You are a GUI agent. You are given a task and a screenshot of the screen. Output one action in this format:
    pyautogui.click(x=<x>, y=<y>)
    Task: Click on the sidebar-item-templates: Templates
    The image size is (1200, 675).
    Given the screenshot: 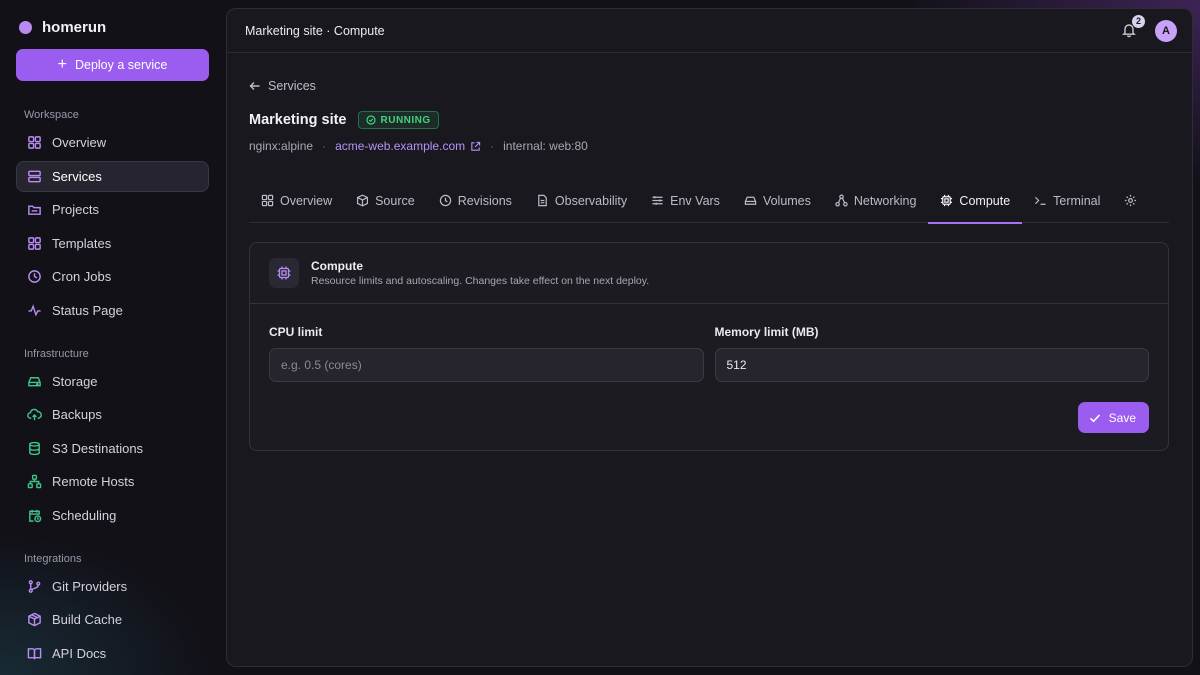 What is the action you would take?
    pyautogui.click(x=112, y=243)
    